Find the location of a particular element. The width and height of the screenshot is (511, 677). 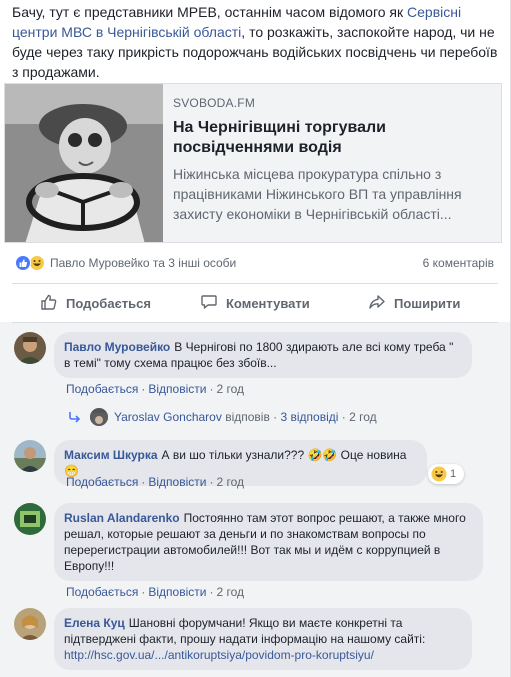

share-button-label: Поширити is located at coordinates (427, 303).